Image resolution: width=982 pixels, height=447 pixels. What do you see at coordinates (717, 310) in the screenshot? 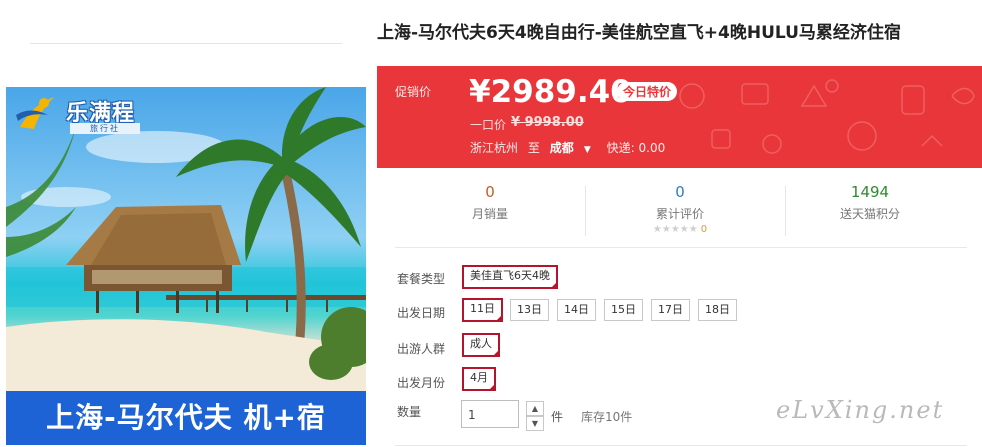
I see `date-option: 18日` at bounding box center [717, 310].